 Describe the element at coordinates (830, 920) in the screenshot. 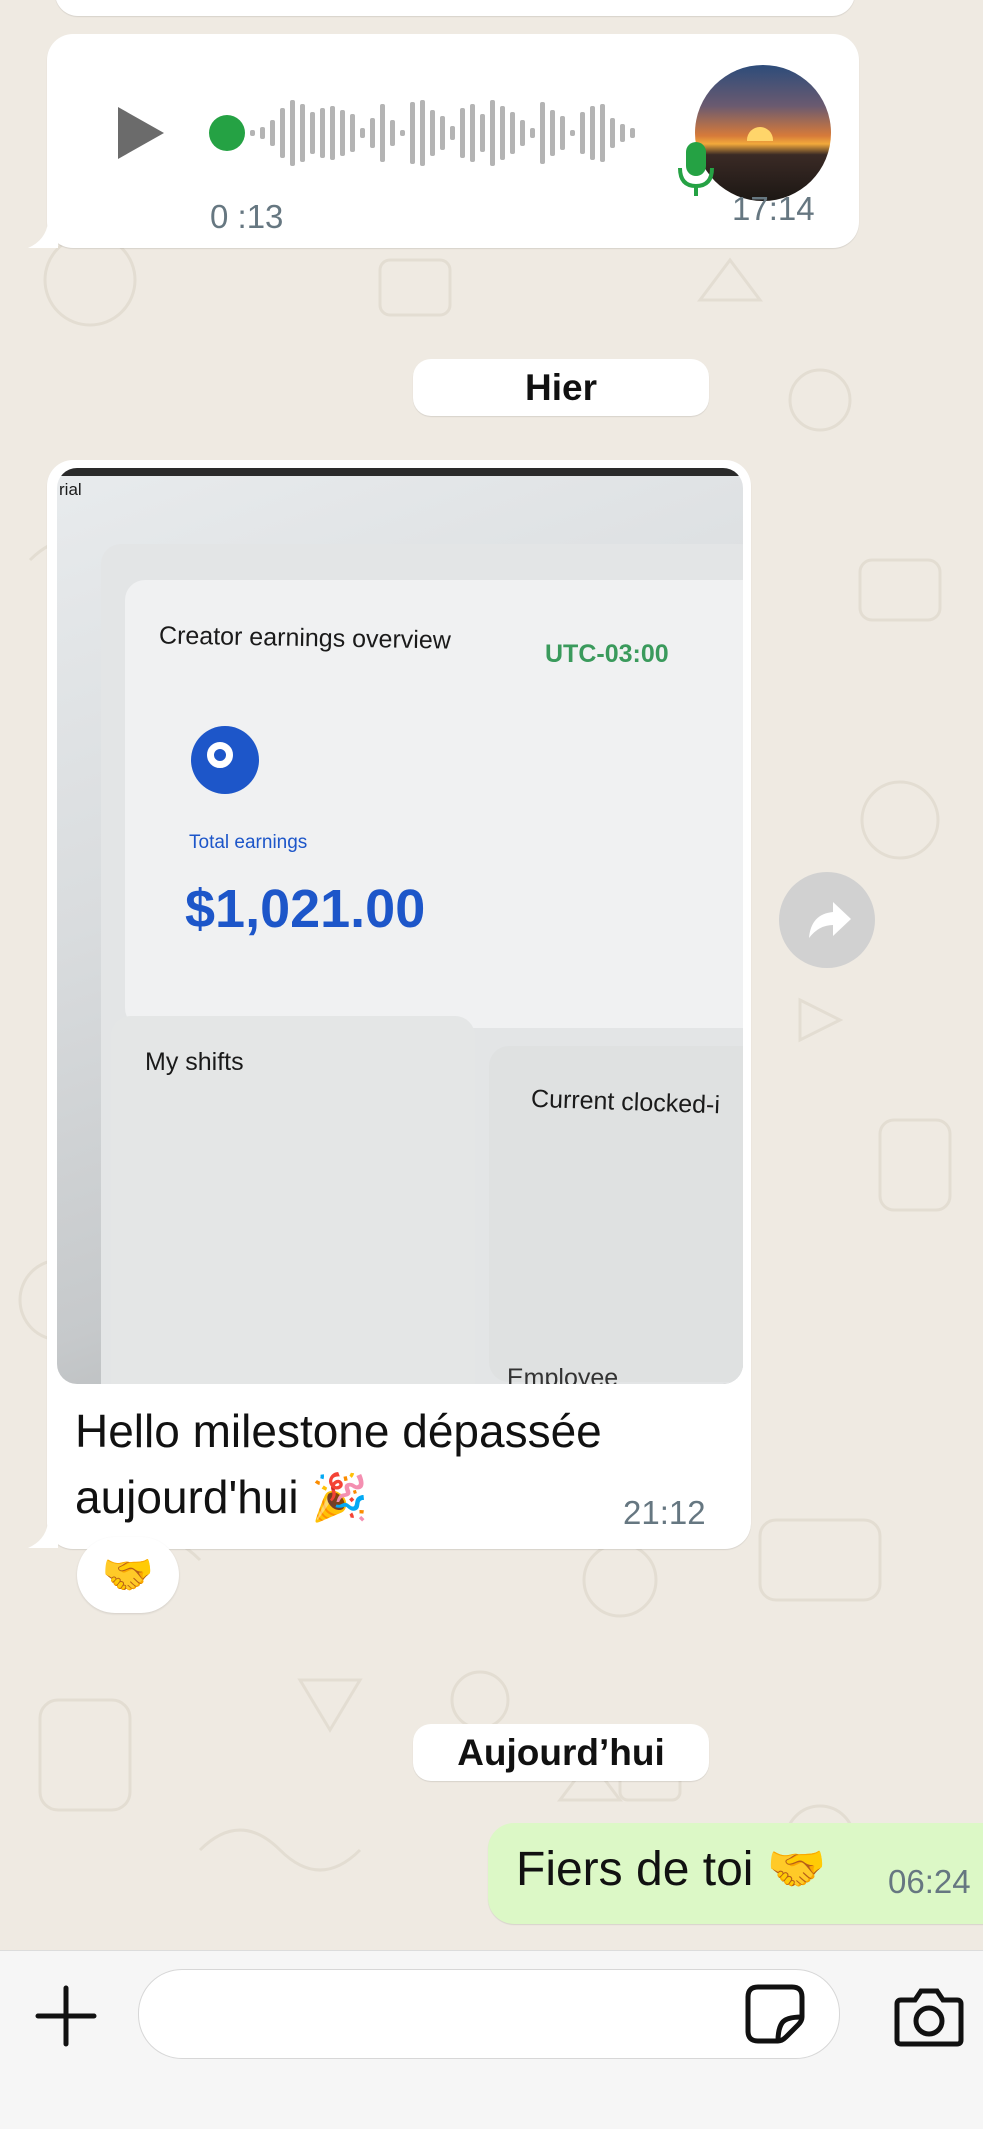

I see `forward-icon` at that location.